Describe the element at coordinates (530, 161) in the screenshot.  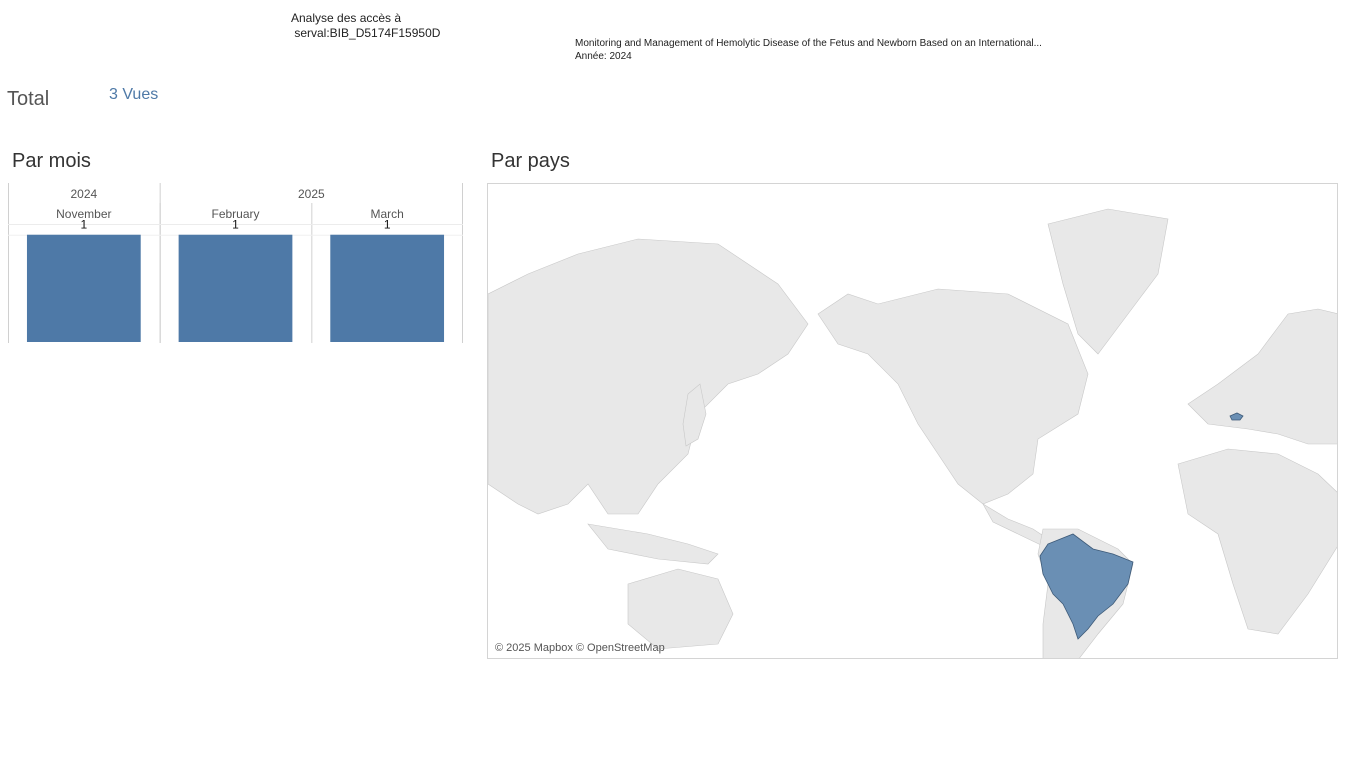
I see `by-country-title: Par pays` at that location.